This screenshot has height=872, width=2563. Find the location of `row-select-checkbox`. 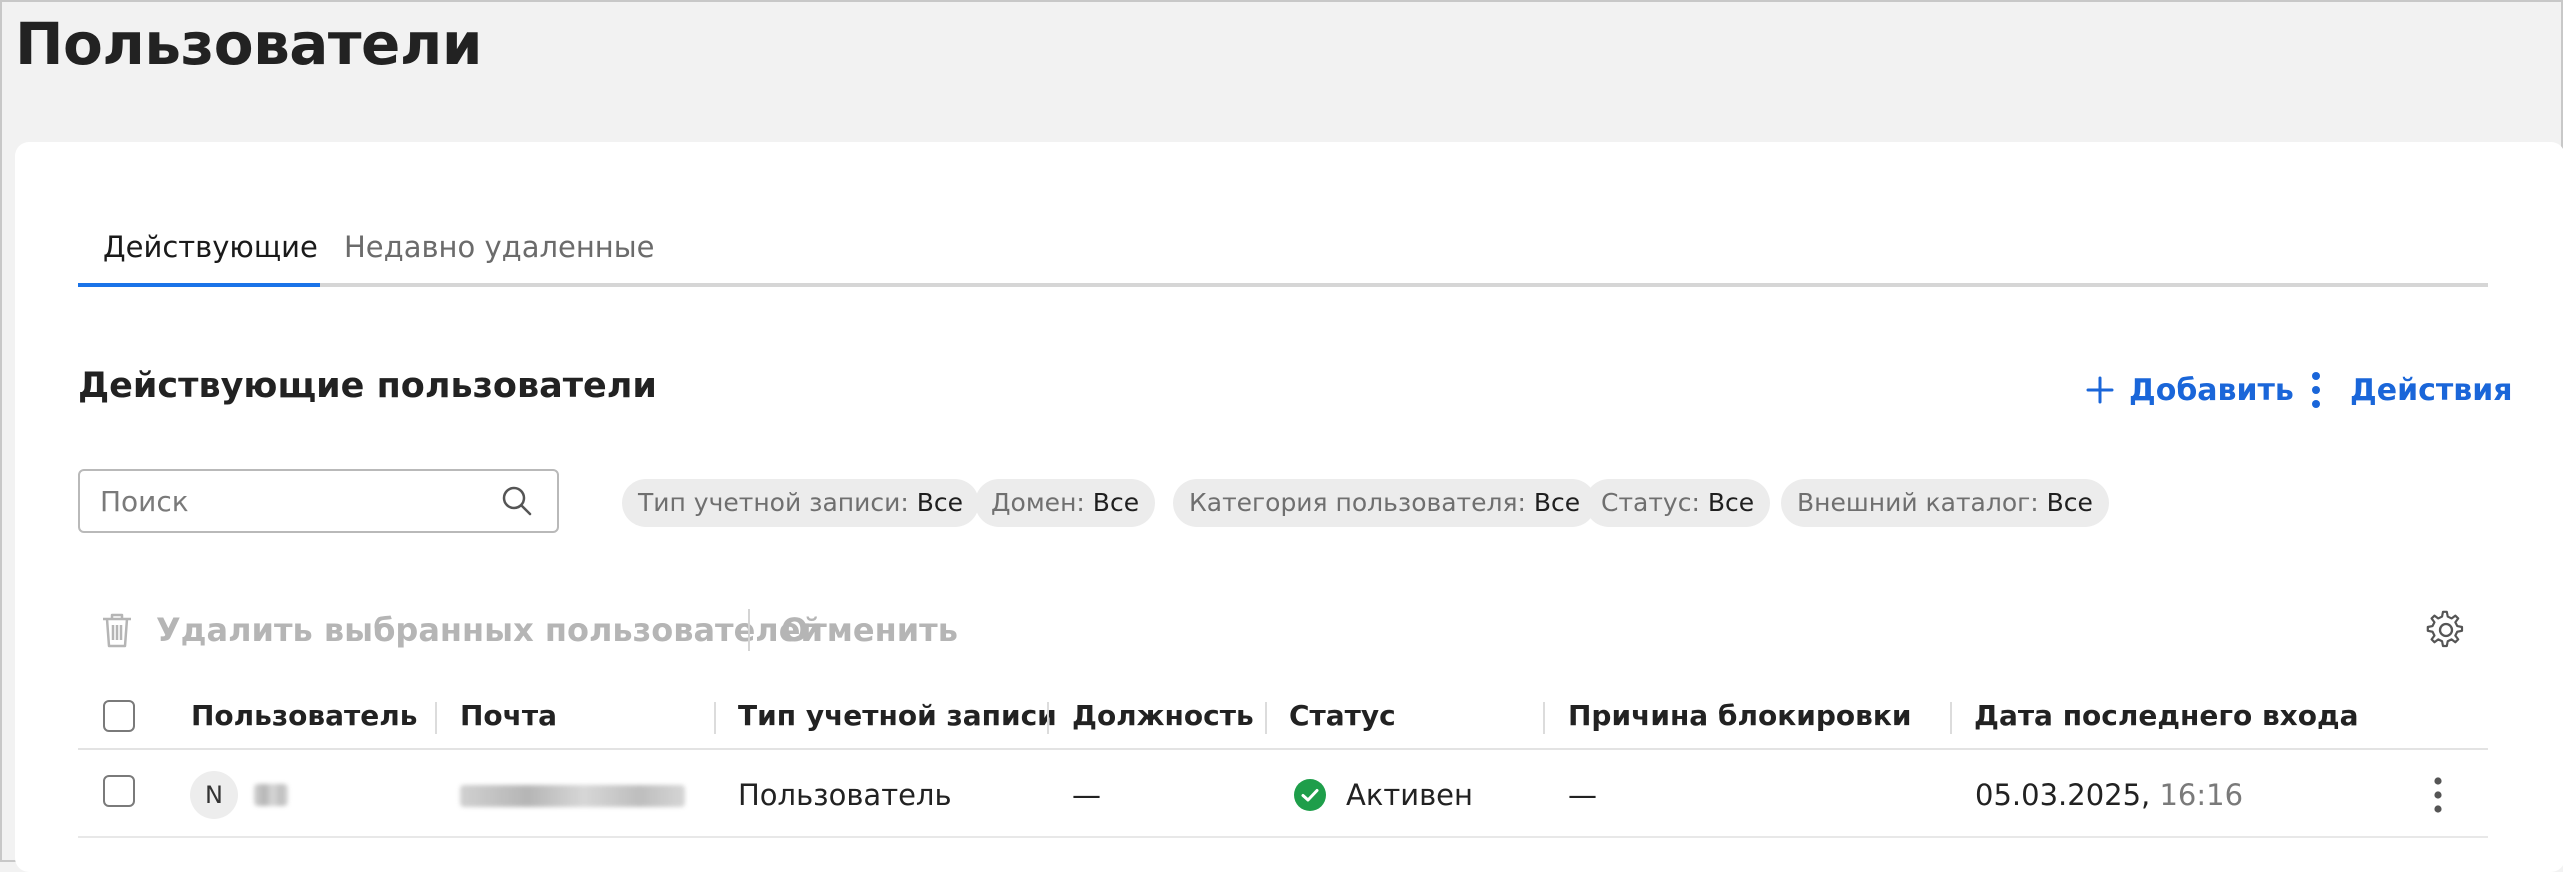

row-select-checkbox is located at coordinates (119, 791).